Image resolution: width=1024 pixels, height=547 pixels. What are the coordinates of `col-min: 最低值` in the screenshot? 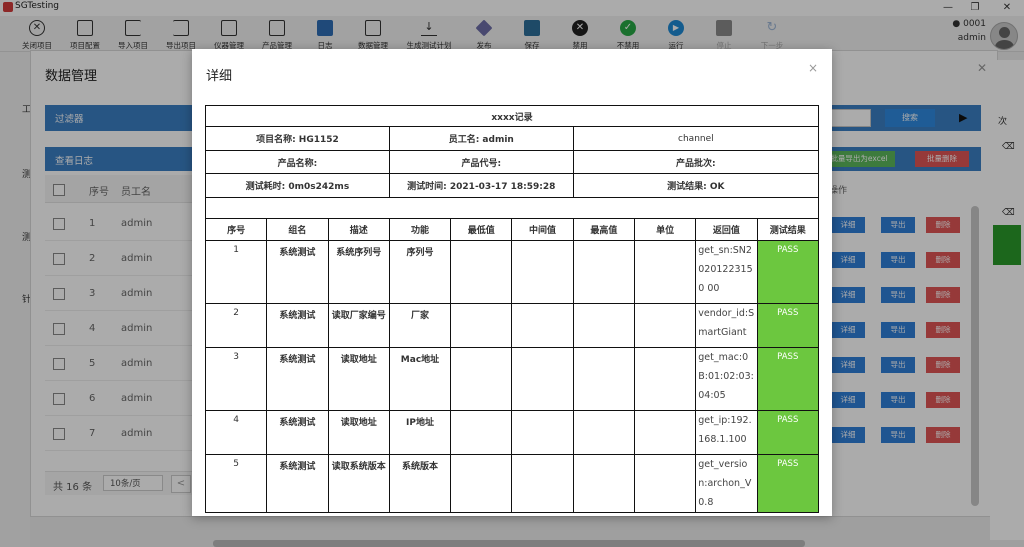 It's located at (481, 229).